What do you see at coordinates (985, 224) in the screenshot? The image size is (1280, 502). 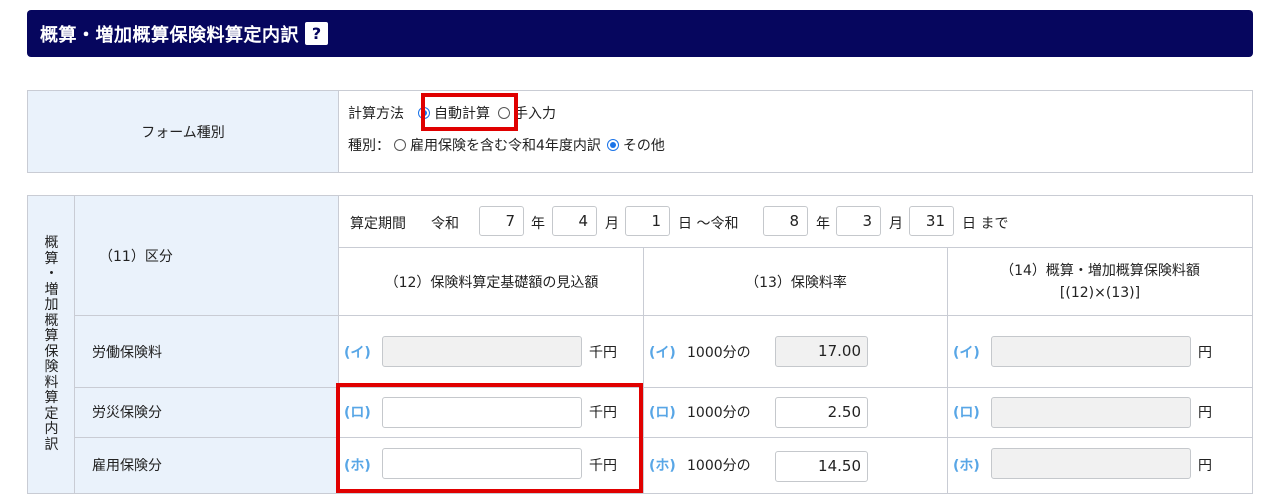 I see `period-end-label: 日 まで` at bounding box center [985, 224].